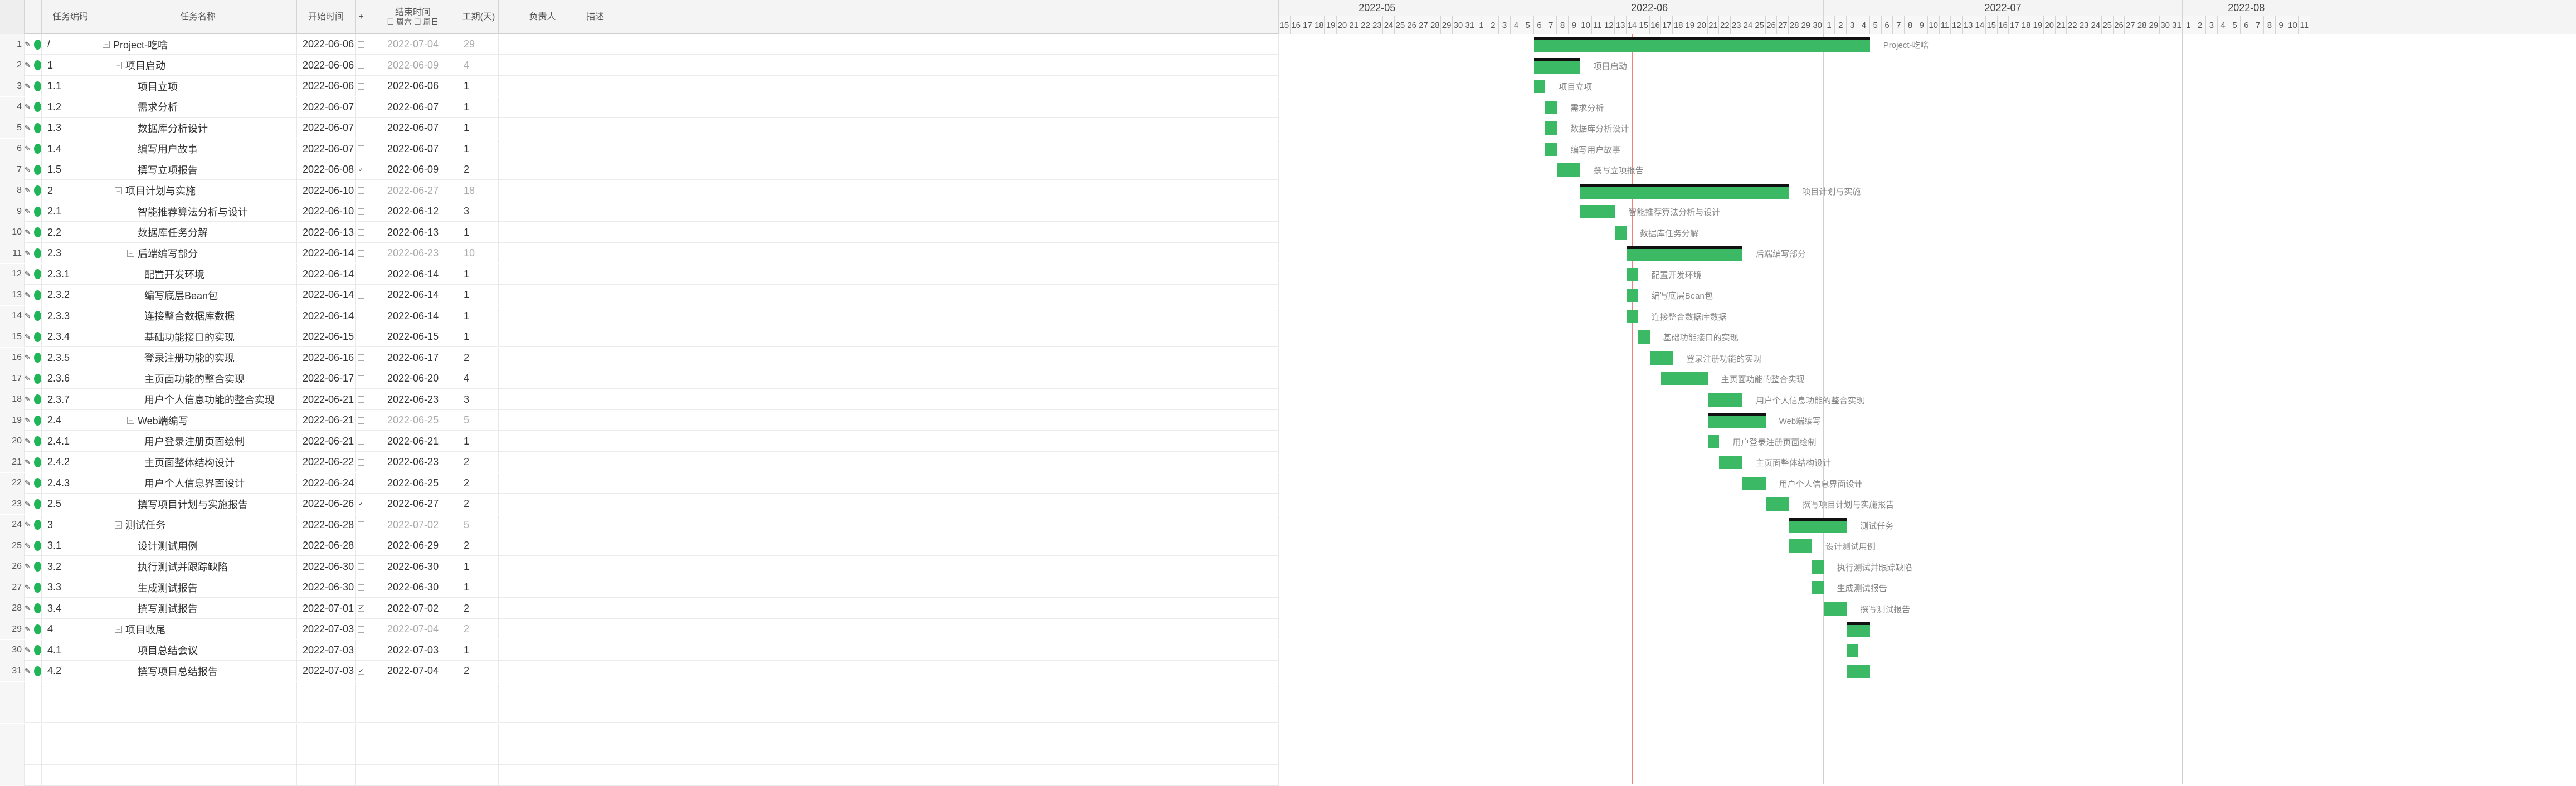  Describe the element at coordinates (639, 169) in the screenshot. I see `table-row: 7 ✎ 1.5 撰写立项报告 2022-06-08 ✓ 2022-06-09 2` at that location.